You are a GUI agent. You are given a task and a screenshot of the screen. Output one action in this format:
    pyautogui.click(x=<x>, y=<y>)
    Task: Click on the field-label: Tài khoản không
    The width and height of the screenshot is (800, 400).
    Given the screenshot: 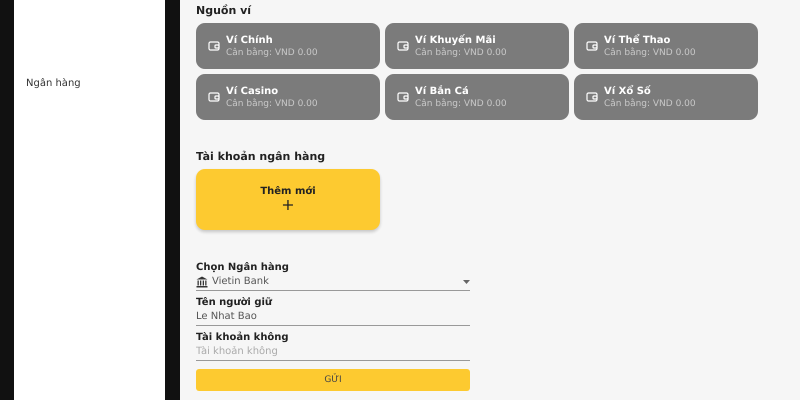 What is the action you would take?
    pyautogui.click(x=243, y=337)
    